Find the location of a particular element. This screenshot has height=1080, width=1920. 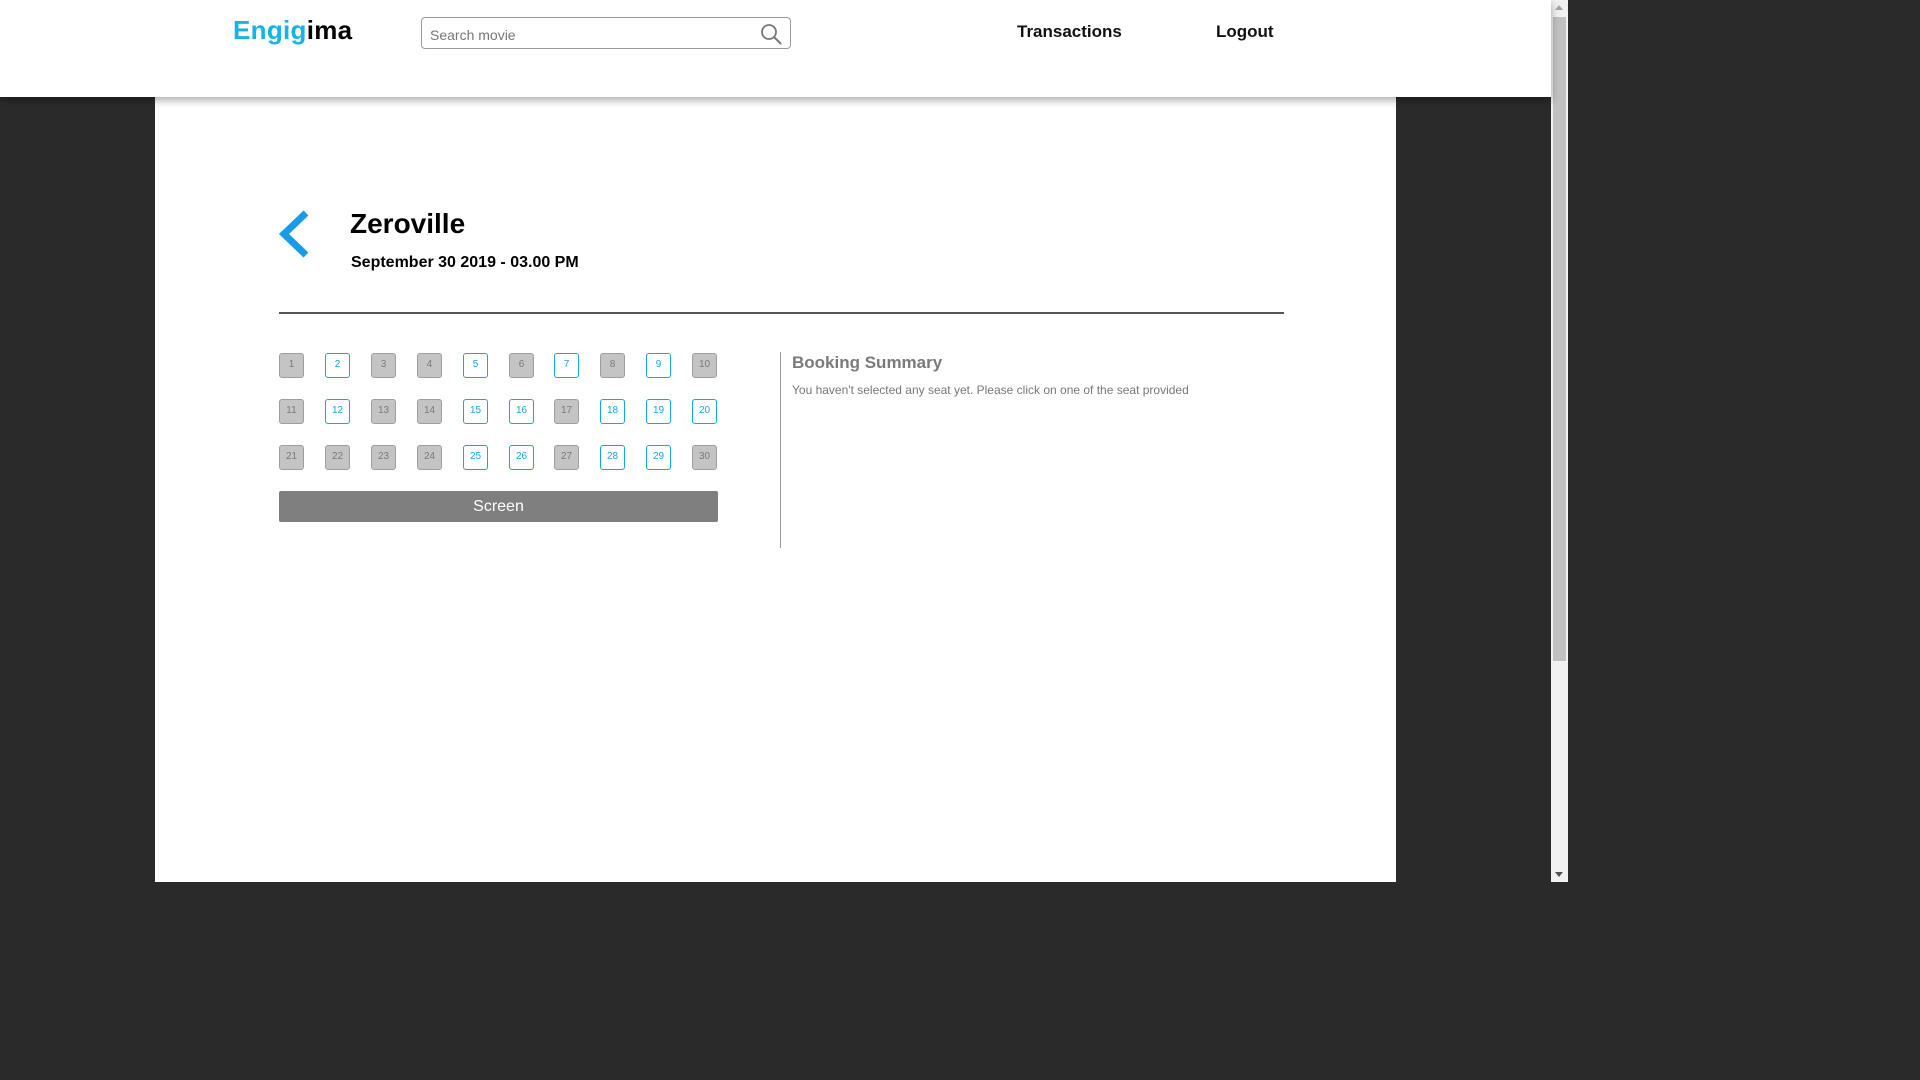

seat-15: 15 is located at coordinates (475, 411).